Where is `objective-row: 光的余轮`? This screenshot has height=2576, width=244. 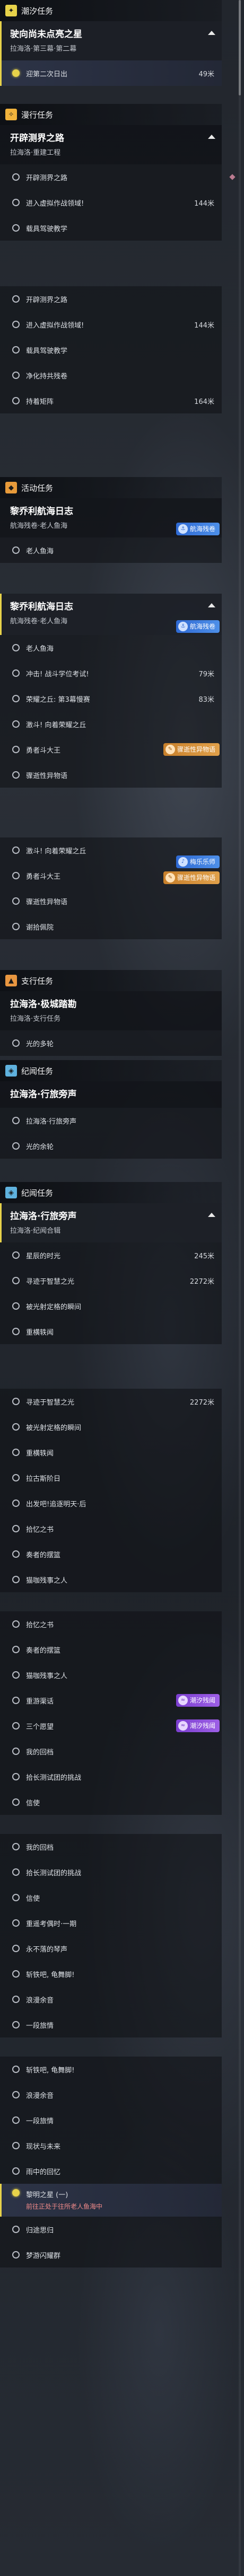 objective-row: 光的余轮 is located at coordinates (111, 1146).